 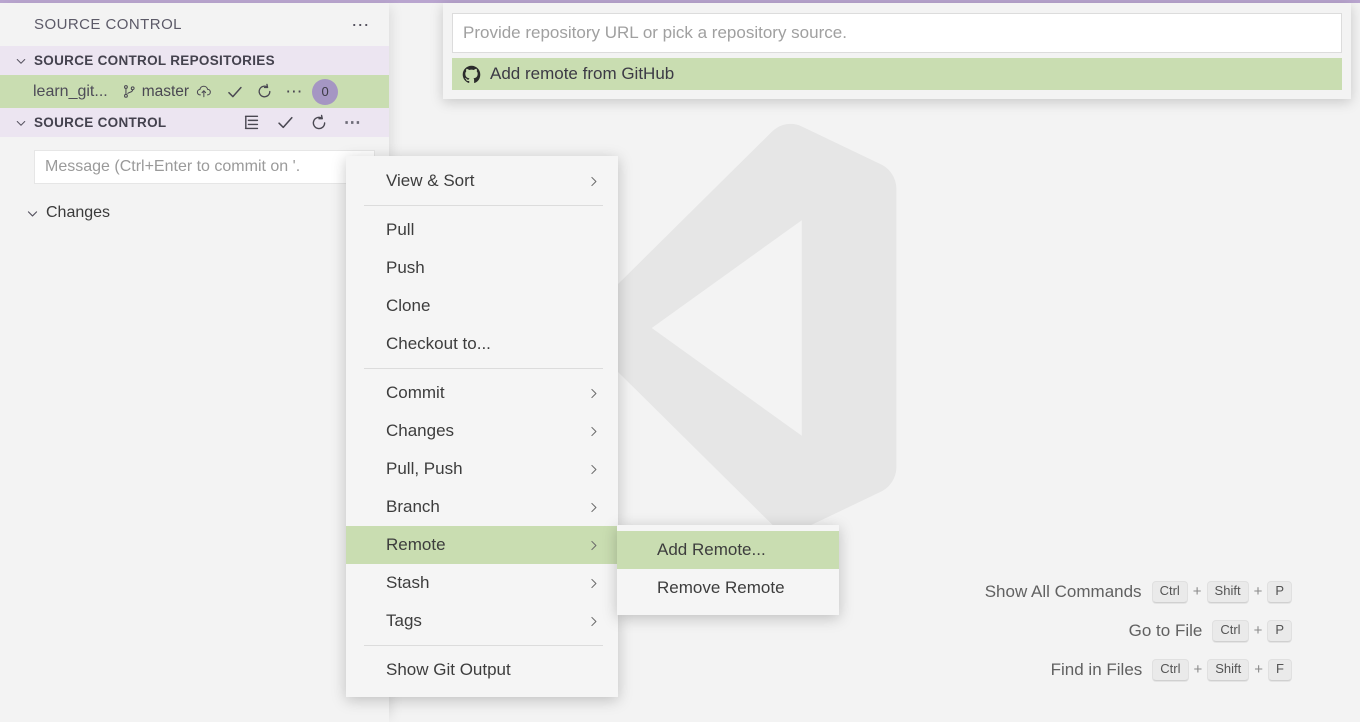 I want to click on quick-input-item-add-remote-from-github: Add remote from GitHub, so click(x=897, y=74).